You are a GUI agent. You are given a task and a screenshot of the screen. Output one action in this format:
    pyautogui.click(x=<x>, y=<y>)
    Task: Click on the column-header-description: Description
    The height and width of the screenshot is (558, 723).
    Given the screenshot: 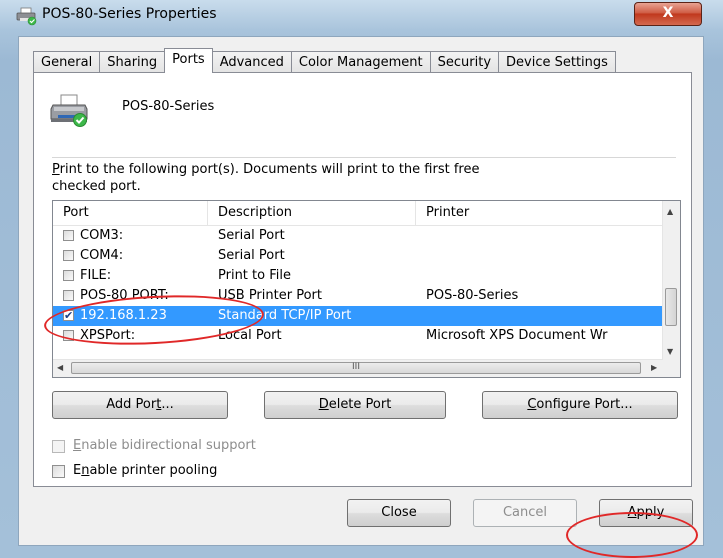 What is the action you would take?
    pyautogui.click(x=312, y=213)
    